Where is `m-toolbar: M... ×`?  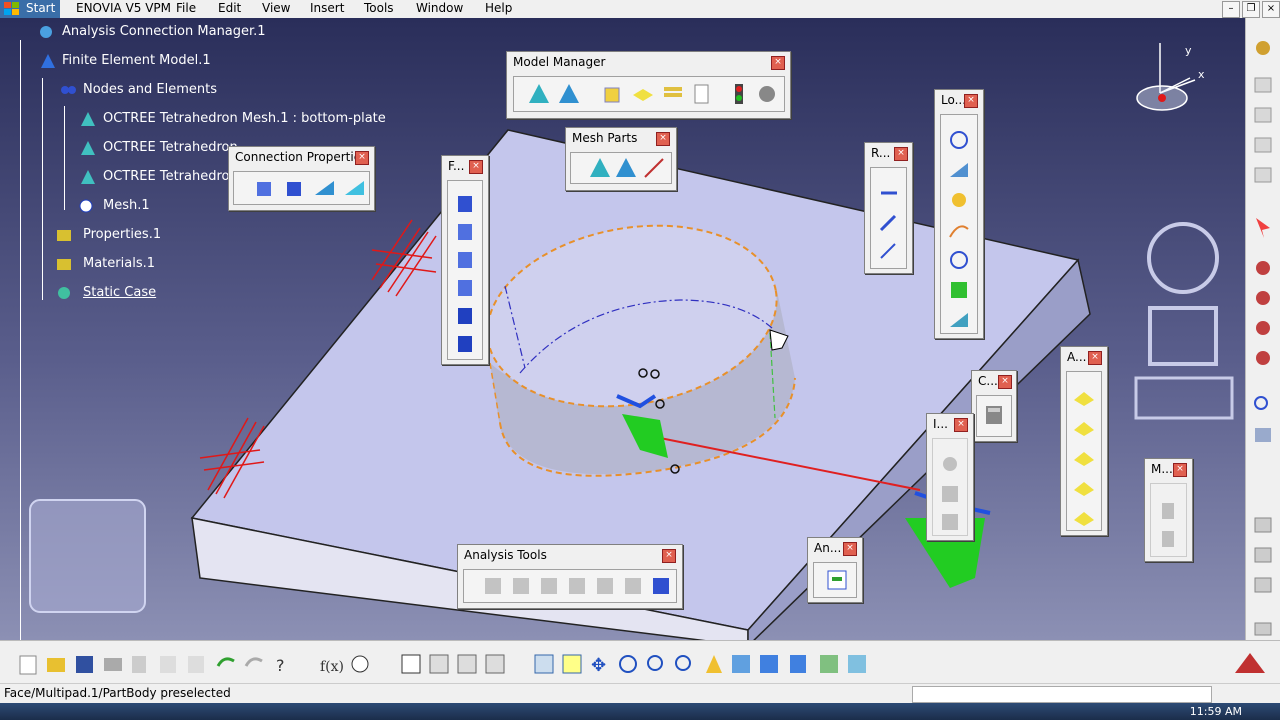 m-toolbar: M... × is located at coordinates (1168, 510).